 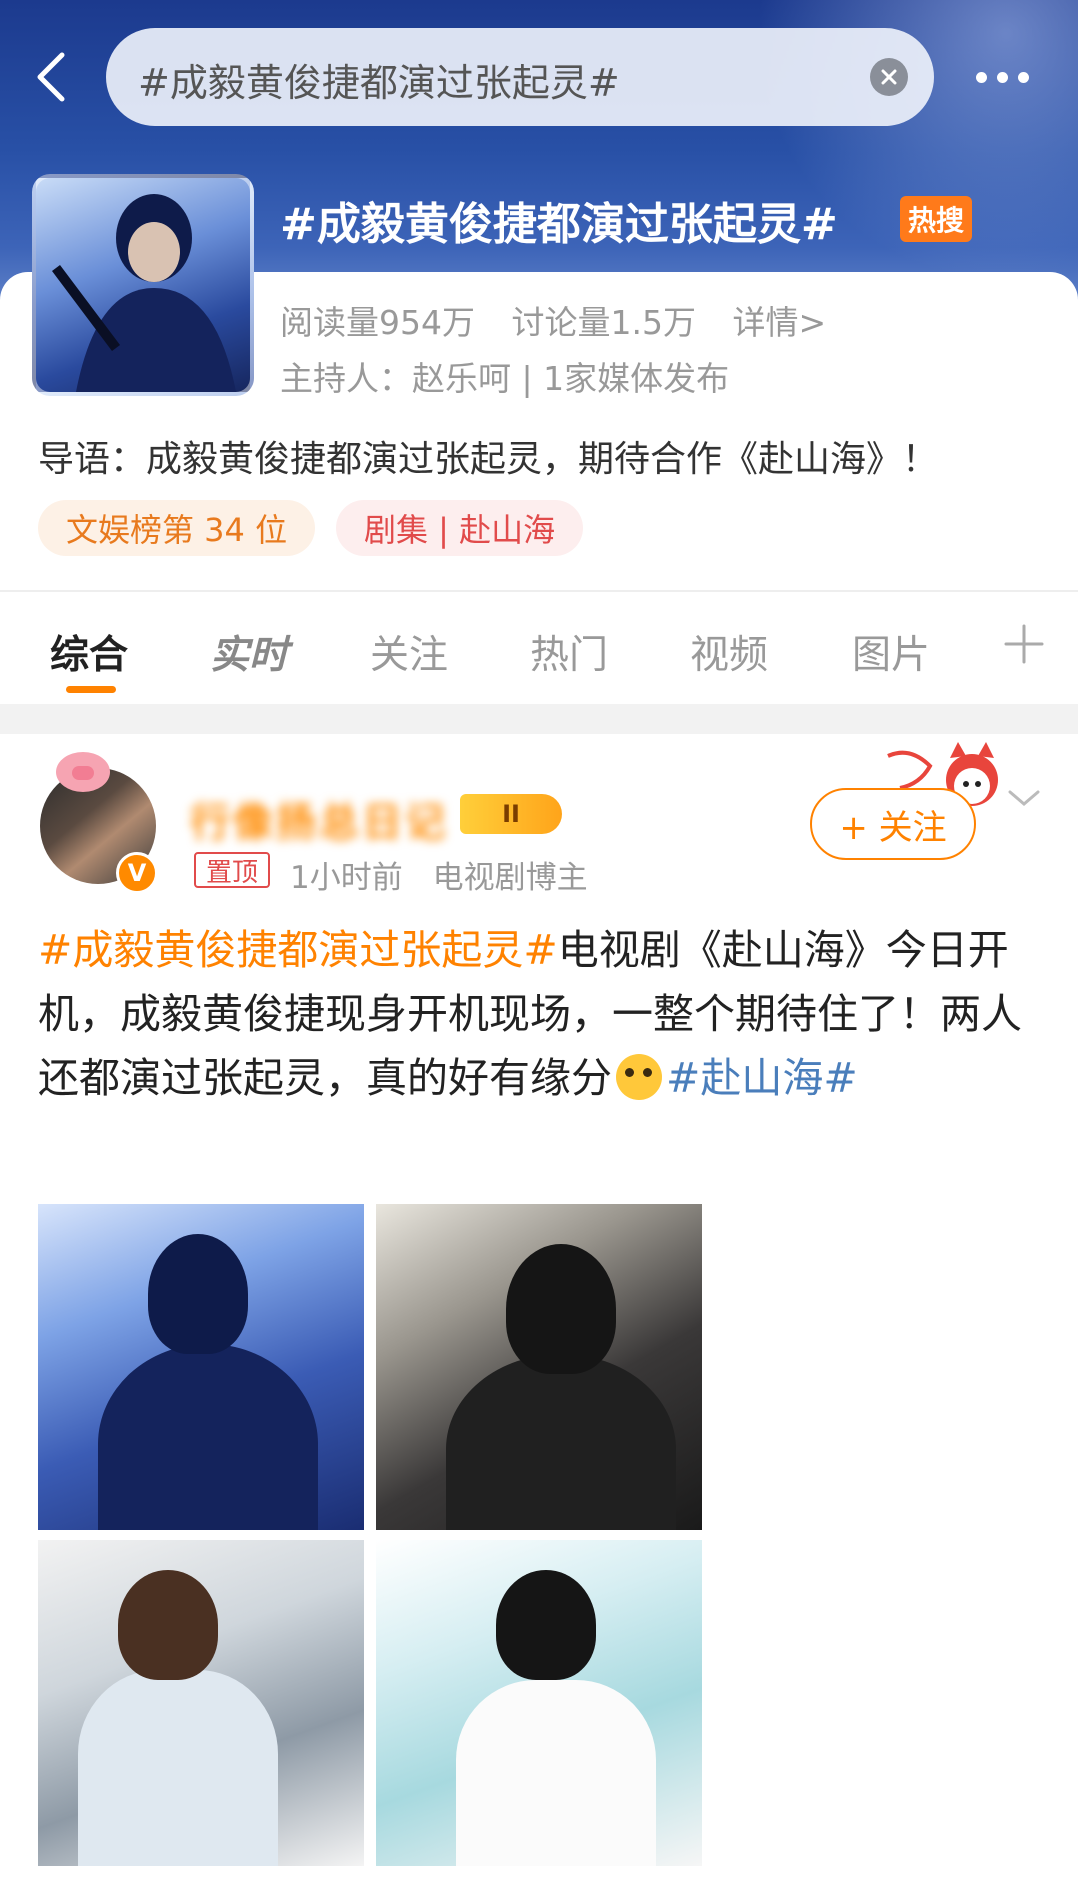 I want to click on close-icon, so click(x=889, y=77).